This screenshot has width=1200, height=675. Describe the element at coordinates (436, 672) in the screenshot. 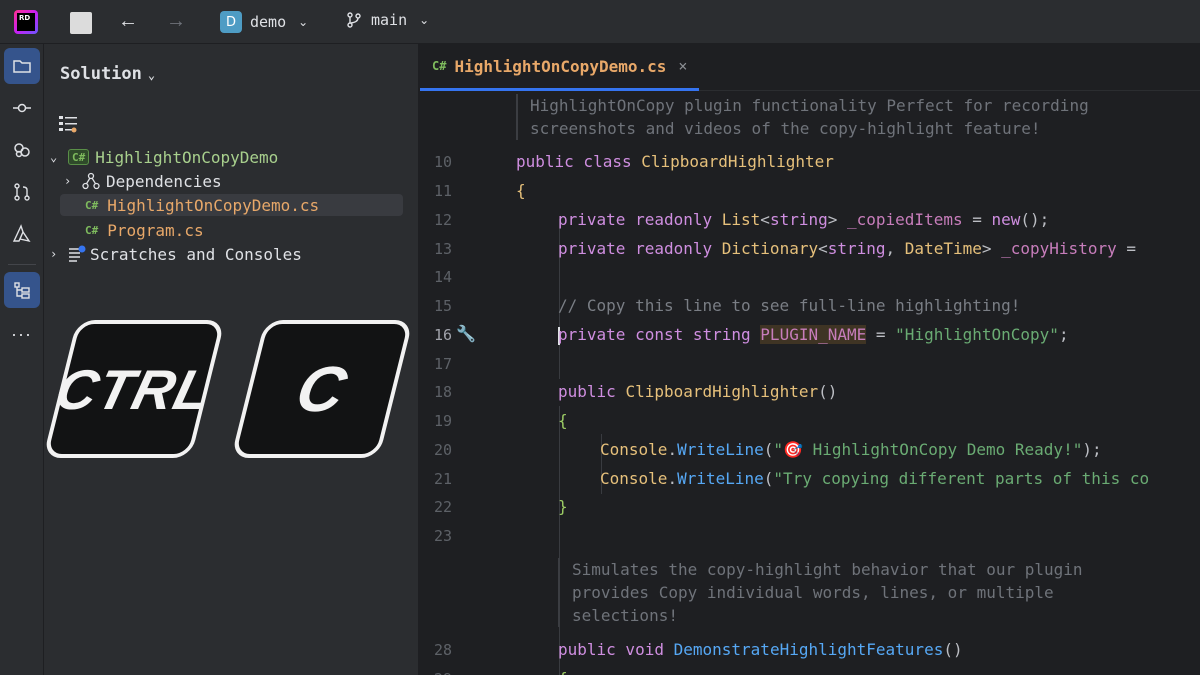

I see `line-number: 29` at that location.